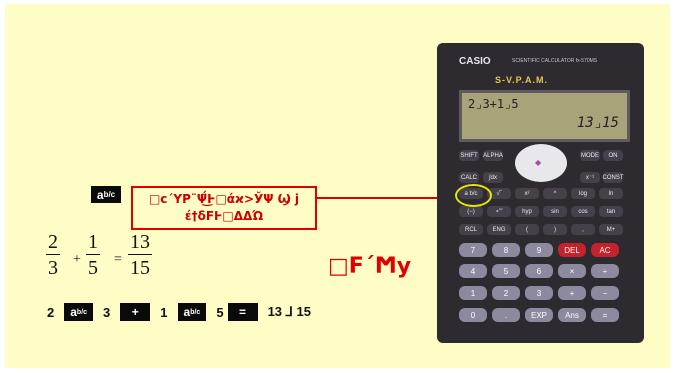 The image size is (675, 373). Describe the element at coordinates (539, 293) in the screenshot. I see `calc-key: 3` at that location.